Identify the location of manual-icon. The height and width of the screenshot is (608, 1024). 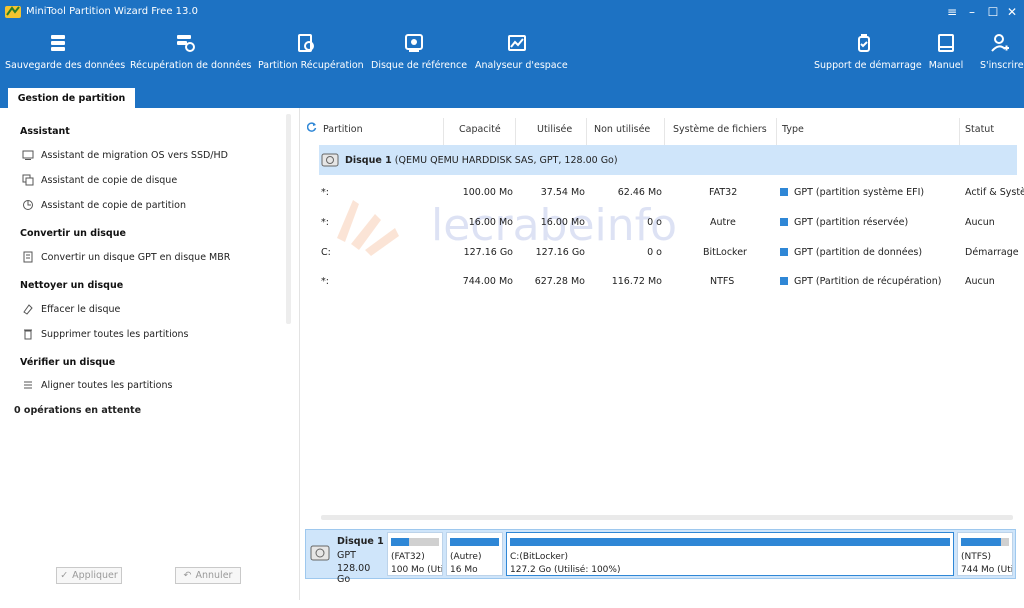
(946, 43).